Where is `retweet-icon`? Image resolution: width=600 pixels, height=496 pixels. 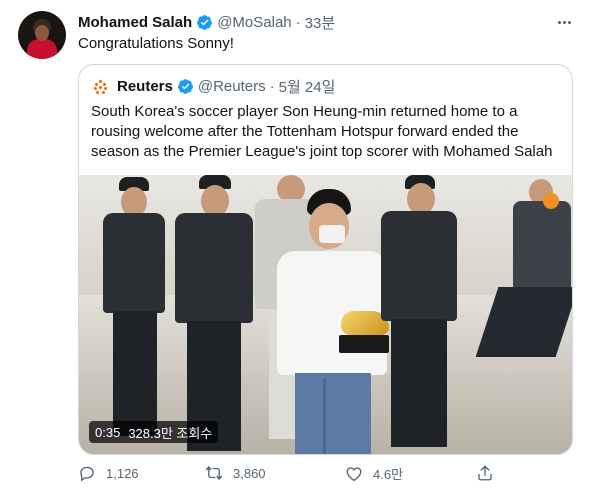 retweet-icon is located at coordinates (214, 473).